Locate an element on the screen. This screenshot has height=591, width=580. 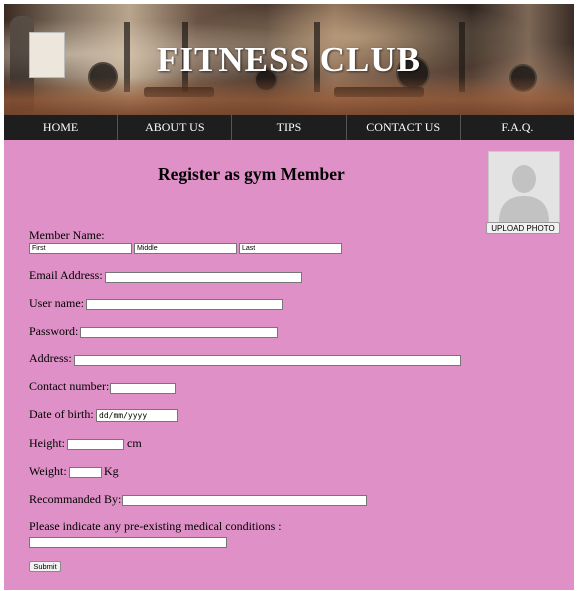
profile-photo is located at coordinates (524, 187).